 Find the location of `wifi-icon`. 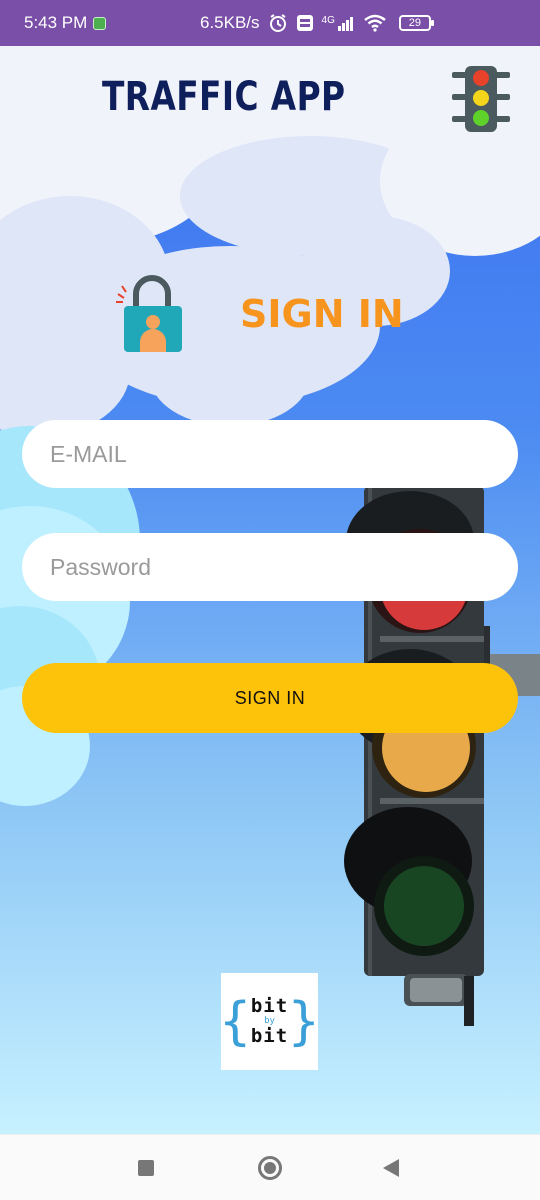

wifi-icon is located at coordinates (375, 23).